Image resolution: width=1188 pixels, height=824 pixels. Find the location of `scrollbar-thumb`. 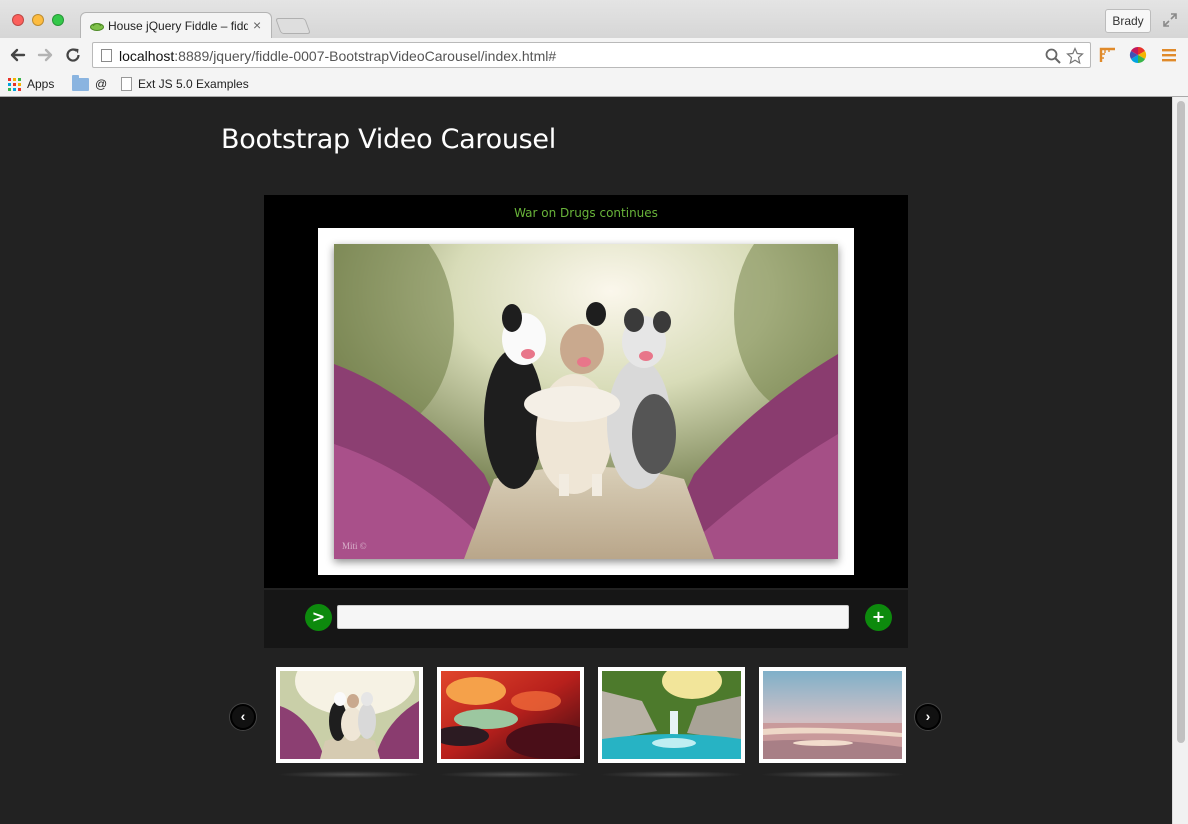

scrollbar-thumb is located at coordinates (1181, 422).